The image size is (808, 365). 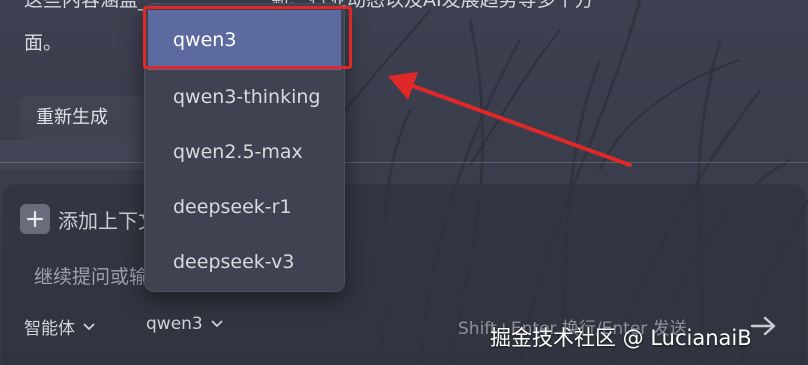 I want to click on model-selector: qwen3, so click(x=184, y=324).